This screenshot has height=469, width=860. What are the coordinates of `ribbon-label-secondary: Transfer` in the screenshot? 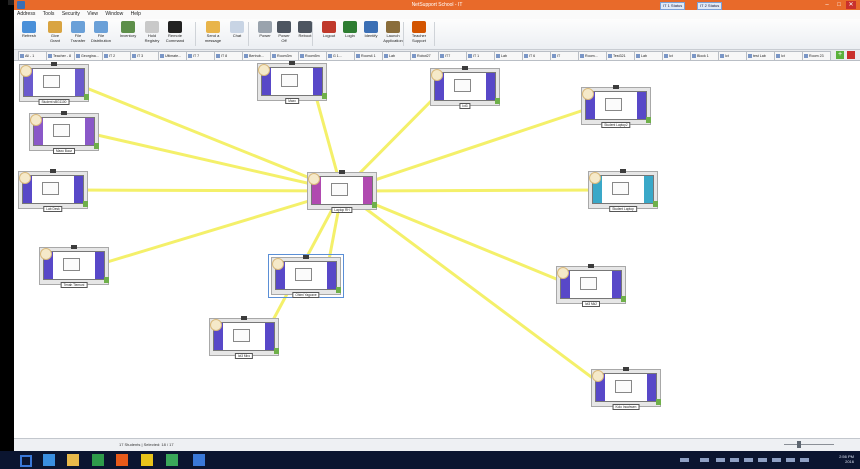 It's located at (78, 40).